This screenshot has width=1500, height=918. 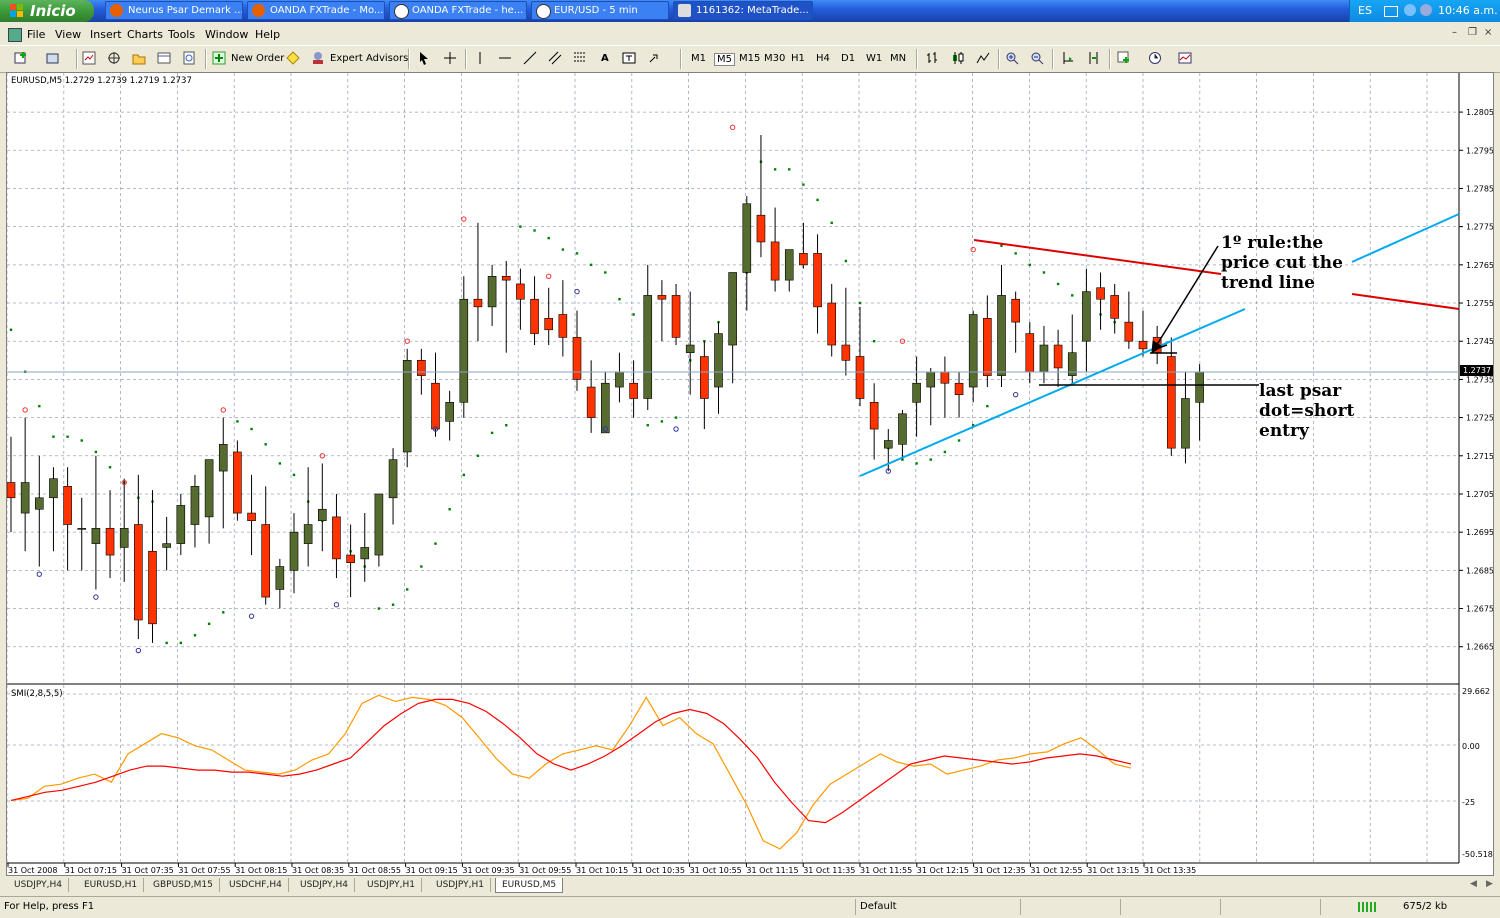 What do you see at coordinates (391, 885) in the screenshot?
I see `tab-usdjpy-h1: USDJPY,H1` at bounding box center [391, 885].